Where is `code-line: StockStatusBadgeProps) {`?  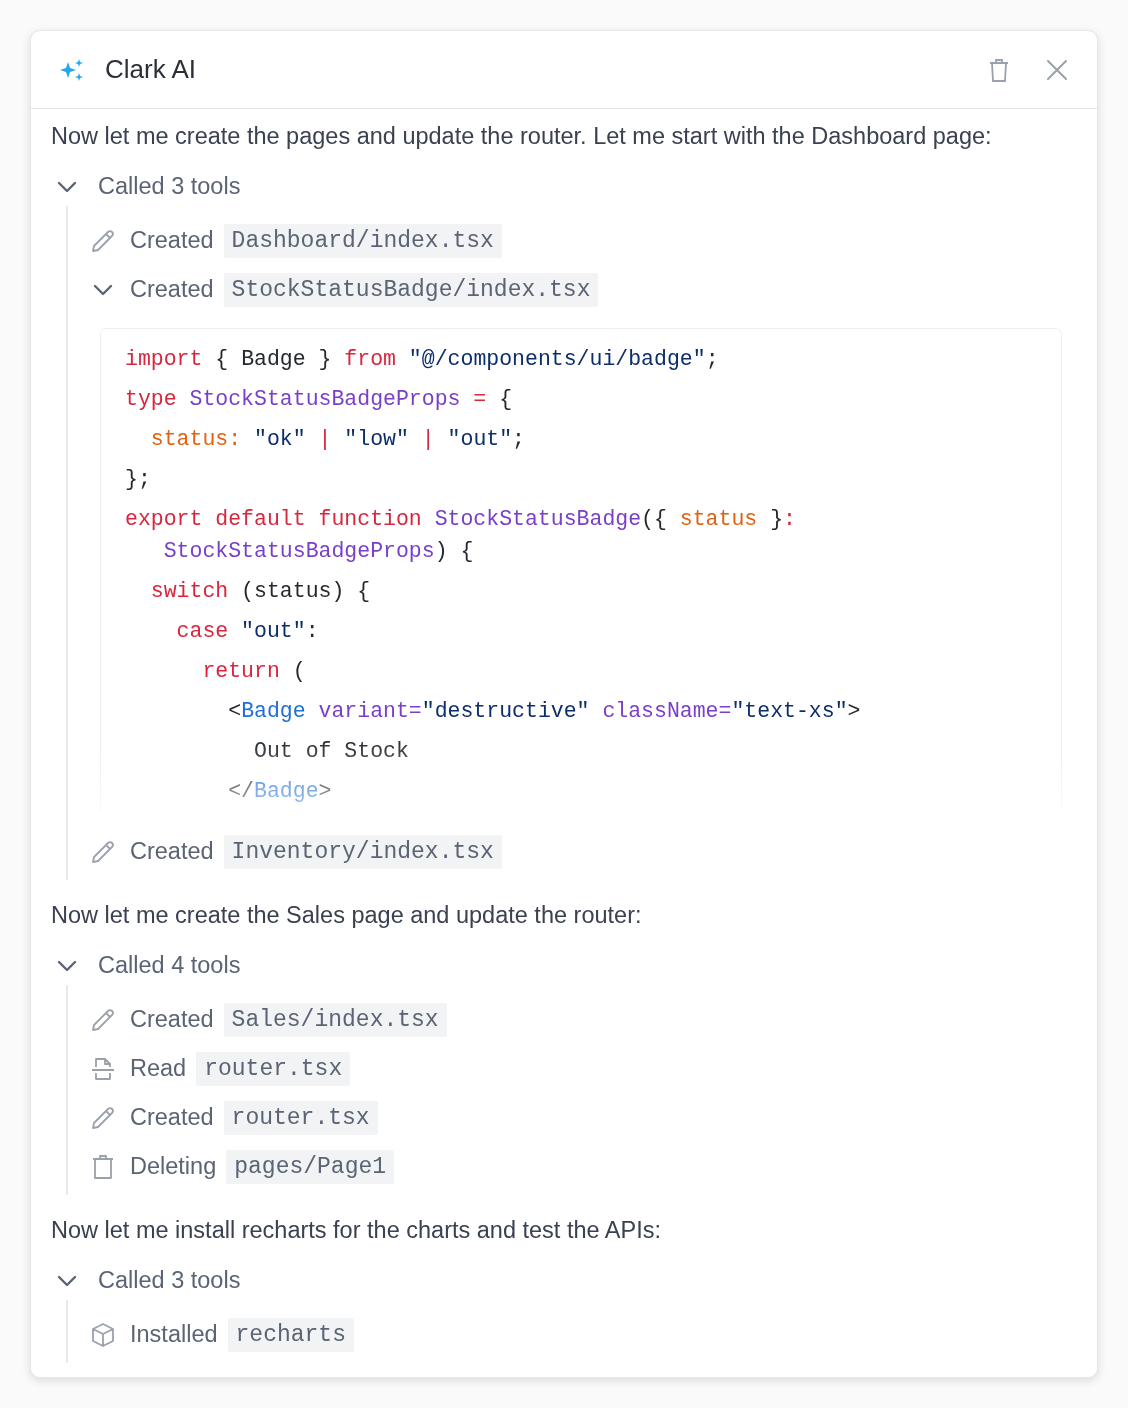
code-line: StockStatusBadgeProps) { is located at coordinates (318, 551).